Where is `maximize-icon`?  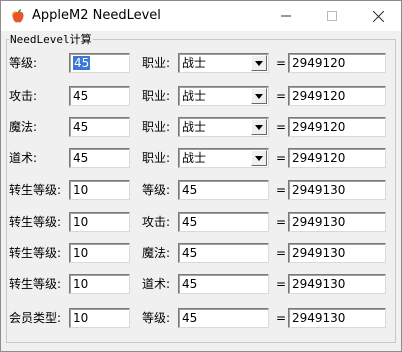 maximize-icon is located at coordinates (332, 16).